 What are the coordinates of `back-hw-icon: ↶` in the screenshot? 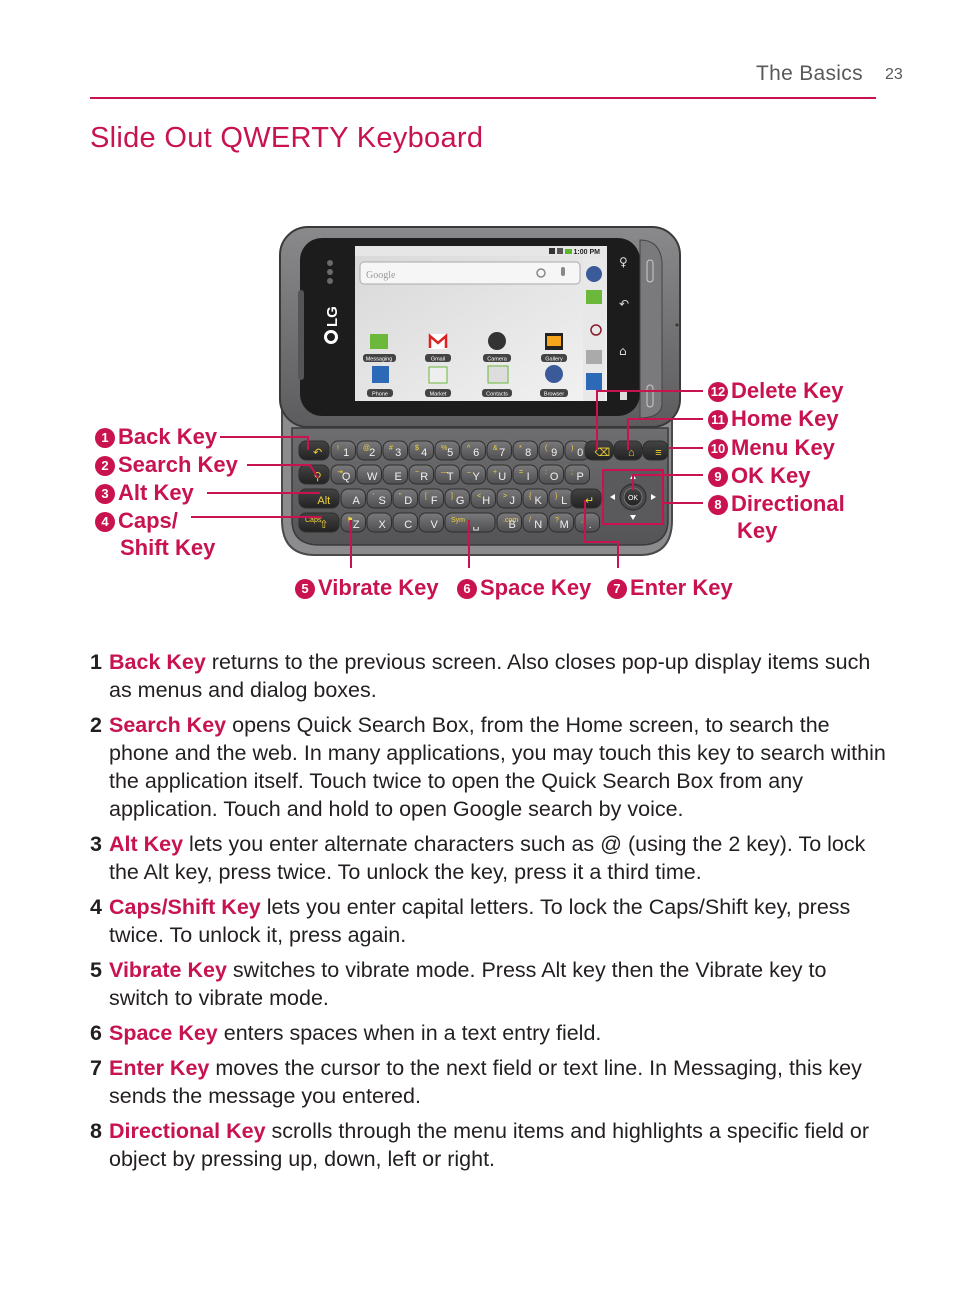 It's located at (624, 304).